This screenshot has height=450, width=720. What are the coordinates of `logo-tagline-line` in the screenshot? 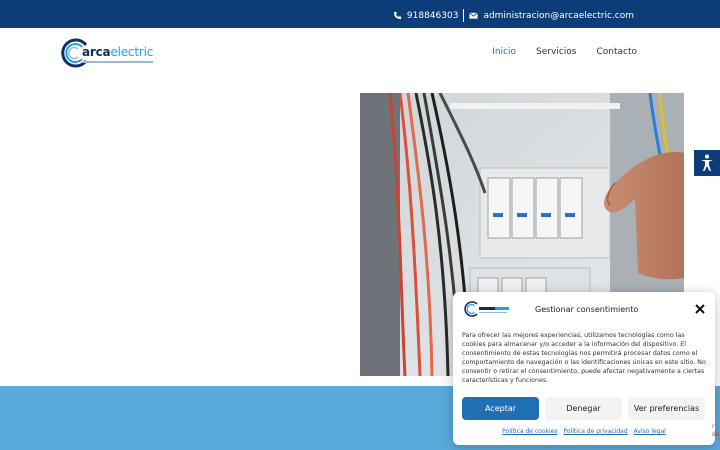 It's located at (118, 62).